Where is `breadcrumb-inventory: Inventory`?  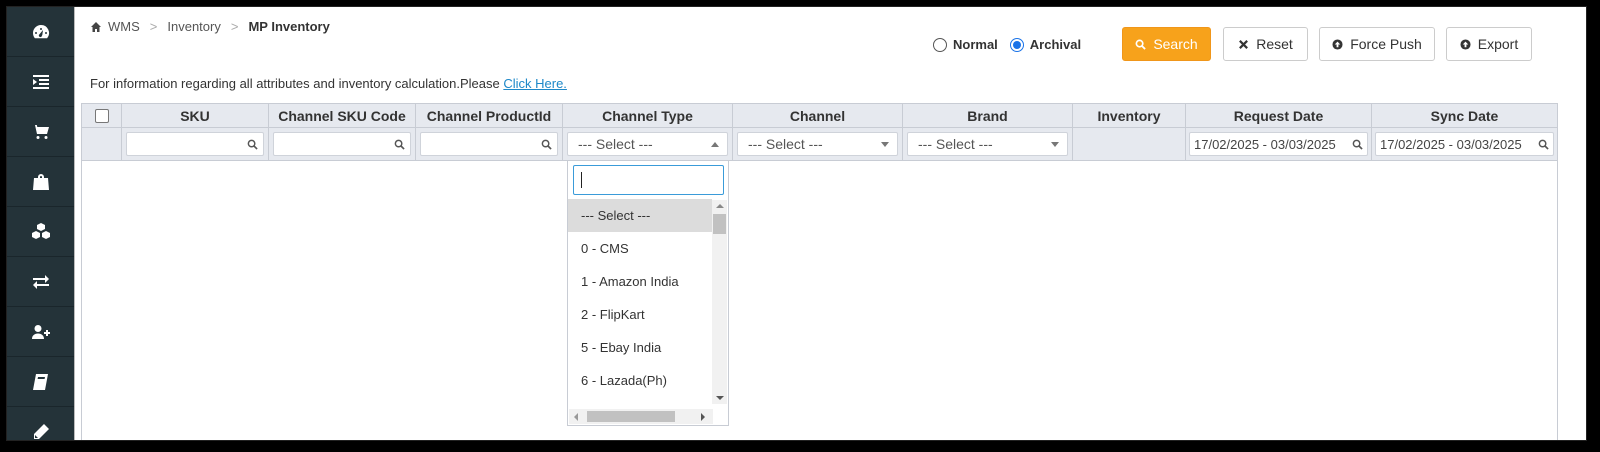
breadcrumb-inventory: Inventory is located at coordinates (193, 26).